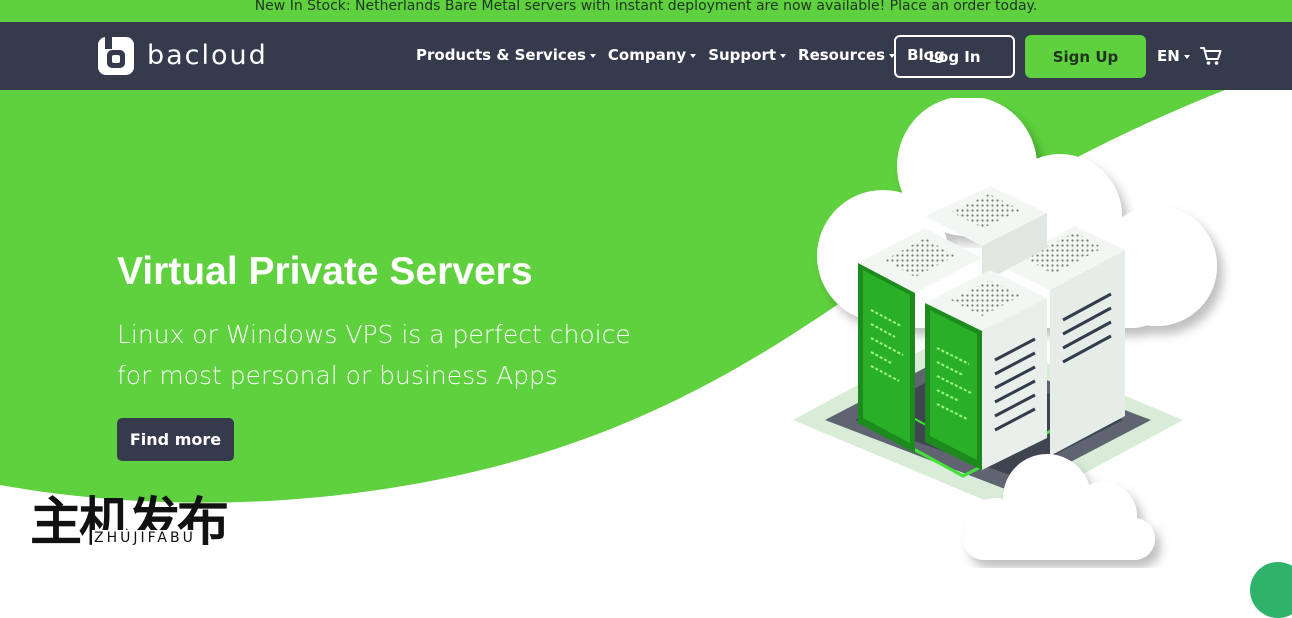 Image resolution: width=1292 pixels, height=618 pixels. Describe the element at coordinates (1271, 590) in the screenshot. I see `chat-widget-button` at that location.